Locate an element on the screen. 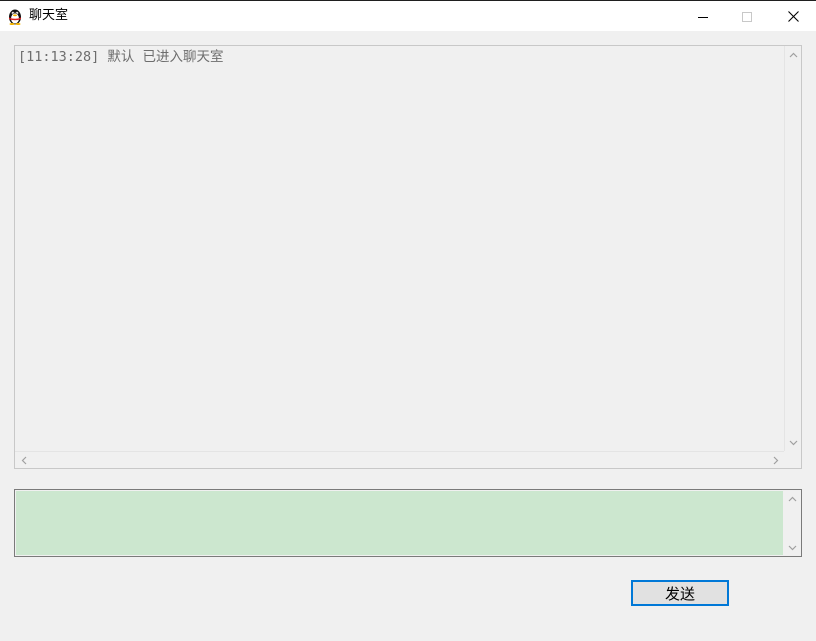 The height and width of the screenshot is (641, 816). close-icon is located at coordinates (793, 16).